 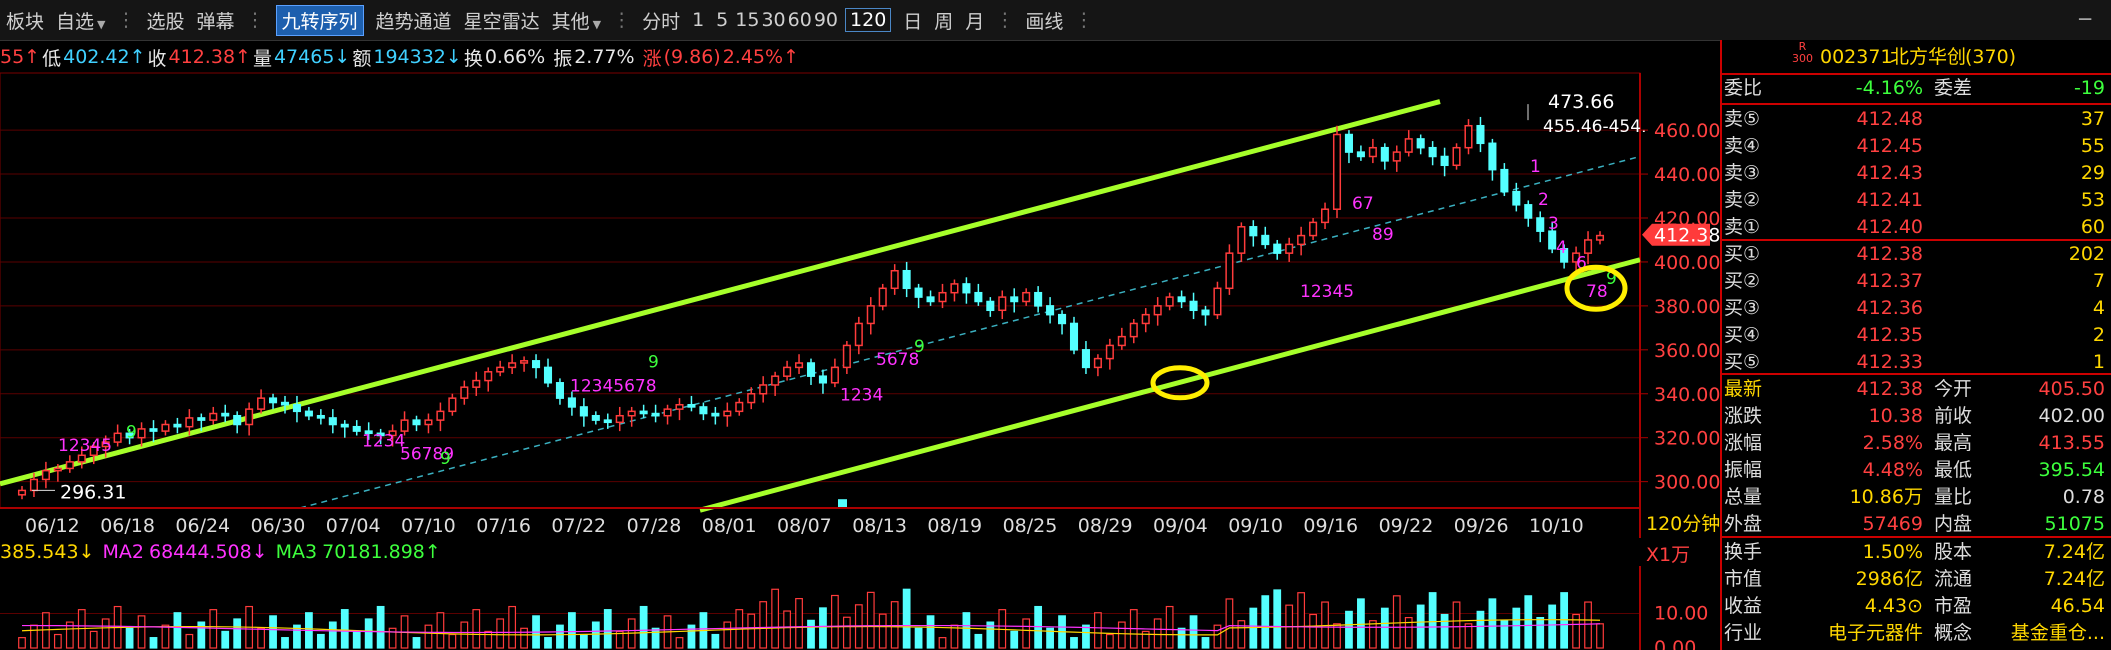 What do you see at coordinates (1556, 526) in the screenshot?
I see `x-tick-label: 10/10` at bounding box center [1556, 526].